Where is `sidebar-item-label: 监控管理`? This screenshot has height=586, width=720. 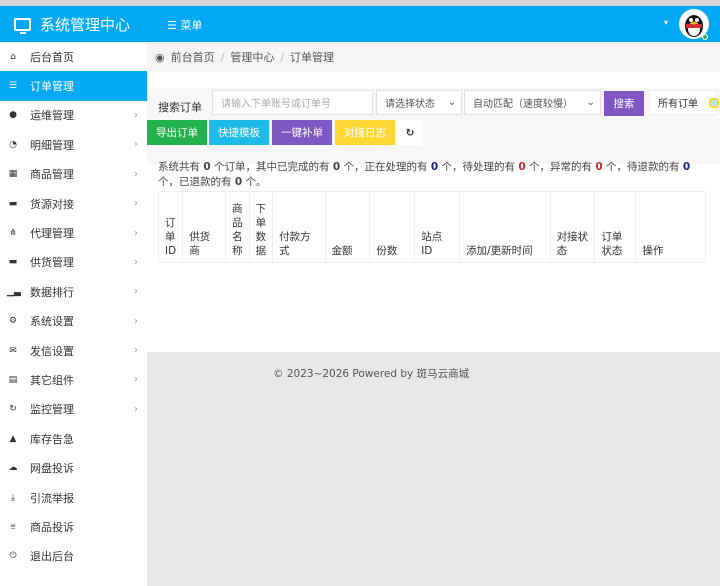
sidebar-item-label: 监控管理 is located at coordinates (52, 410).